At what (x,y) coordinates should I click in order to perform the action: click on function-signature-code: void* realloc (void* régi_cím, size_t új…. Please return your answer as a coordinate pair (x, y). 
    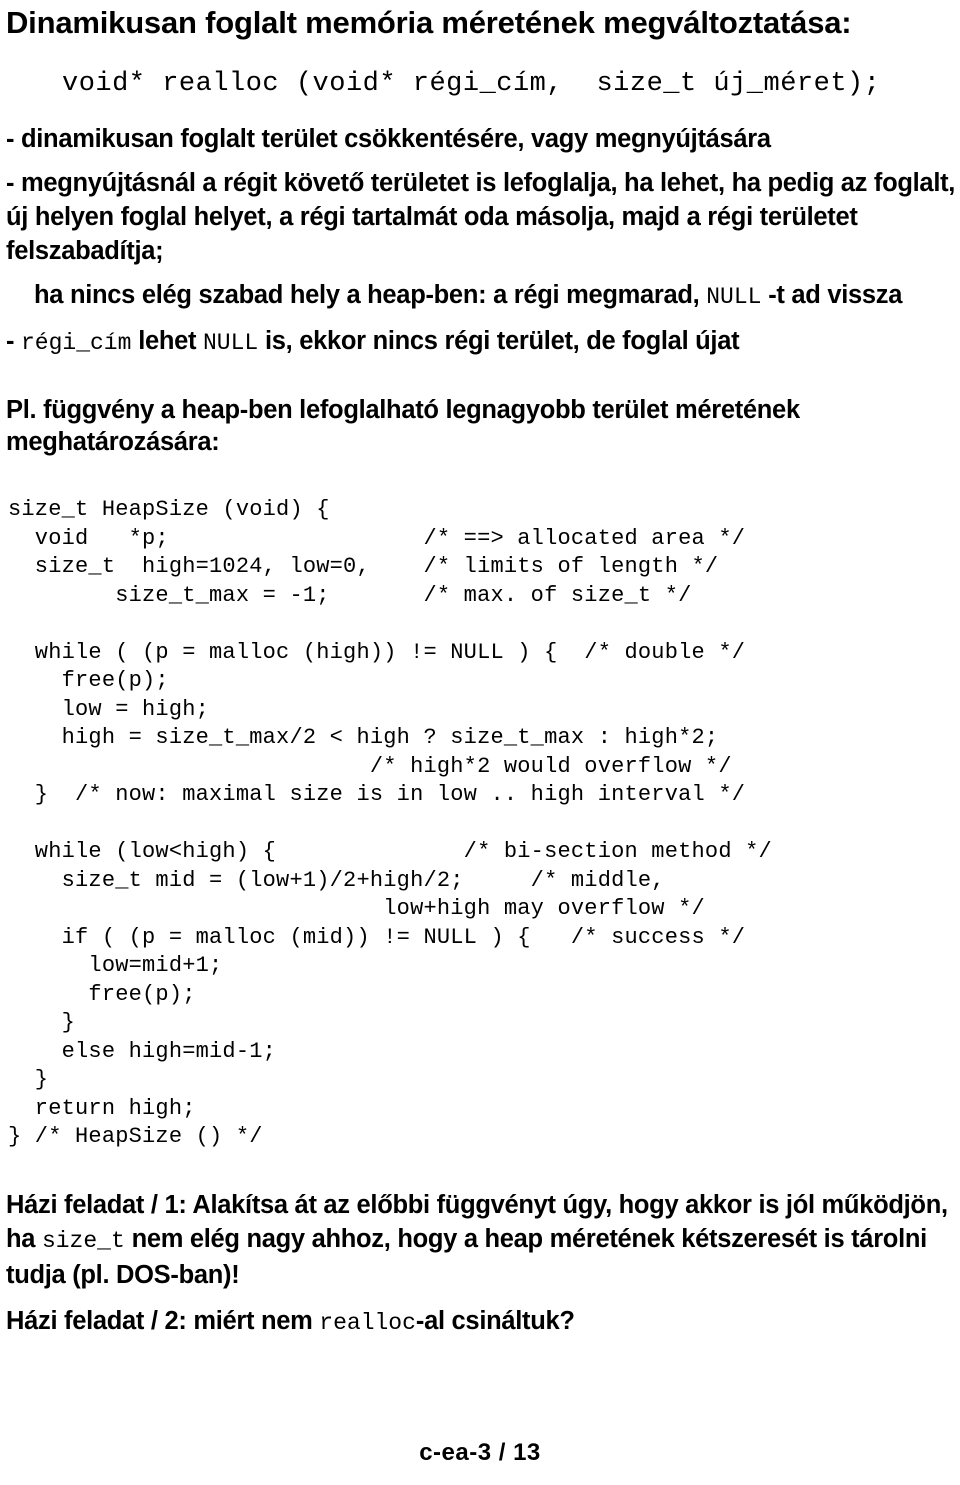
    Looking at the image, I should click on (471, 84).